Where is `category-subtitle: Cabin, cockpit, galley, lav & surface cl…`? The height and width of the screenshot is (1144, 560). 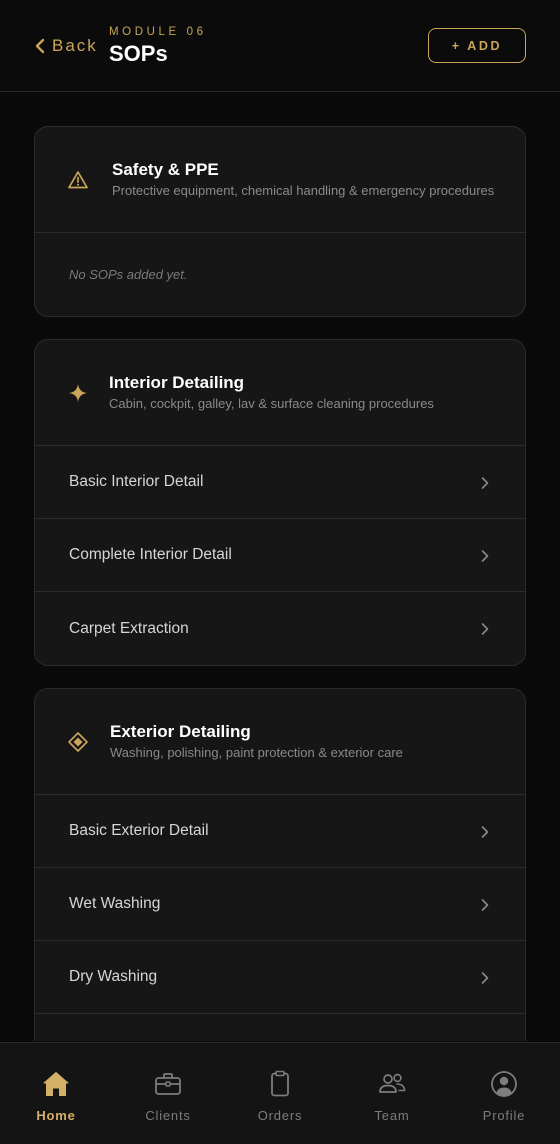
category-subtitle: Cabin, cockpit, galley, lav & surface cl… is located at coordinates (271, 403).